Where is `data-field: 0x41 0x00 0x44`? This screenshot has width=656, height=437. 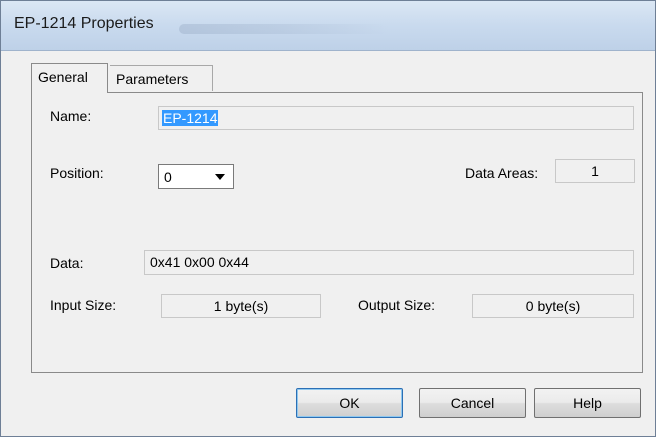 data-field: 0x41 0x00 0x44 is located at coordinates (389, 262).